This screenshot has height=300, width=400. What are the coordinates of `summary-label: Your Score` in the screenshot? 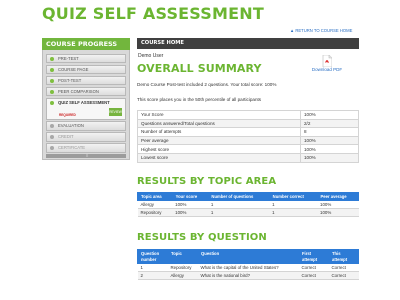 It's located at (219, 115).